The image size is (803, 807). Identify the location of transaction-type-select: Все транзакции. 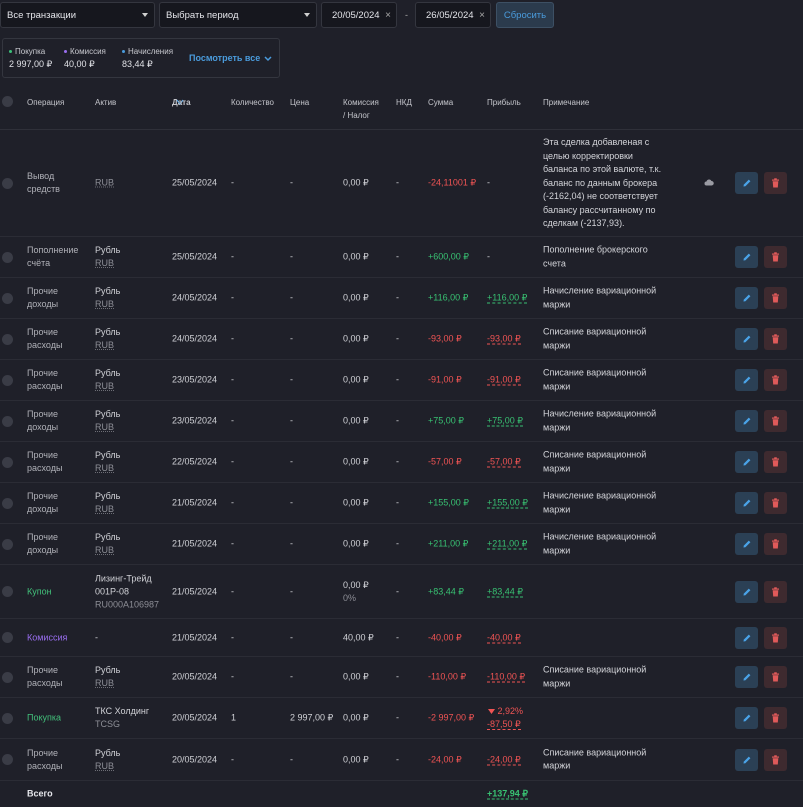
(77, 15).